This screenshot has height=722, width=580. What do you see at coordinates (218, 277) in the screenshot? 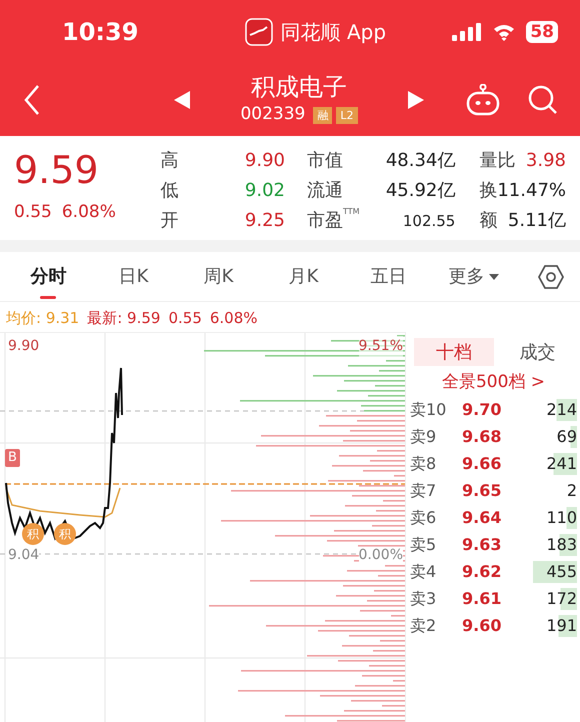
I see `chart-tab: 周K` at bounding box center [218, 277].